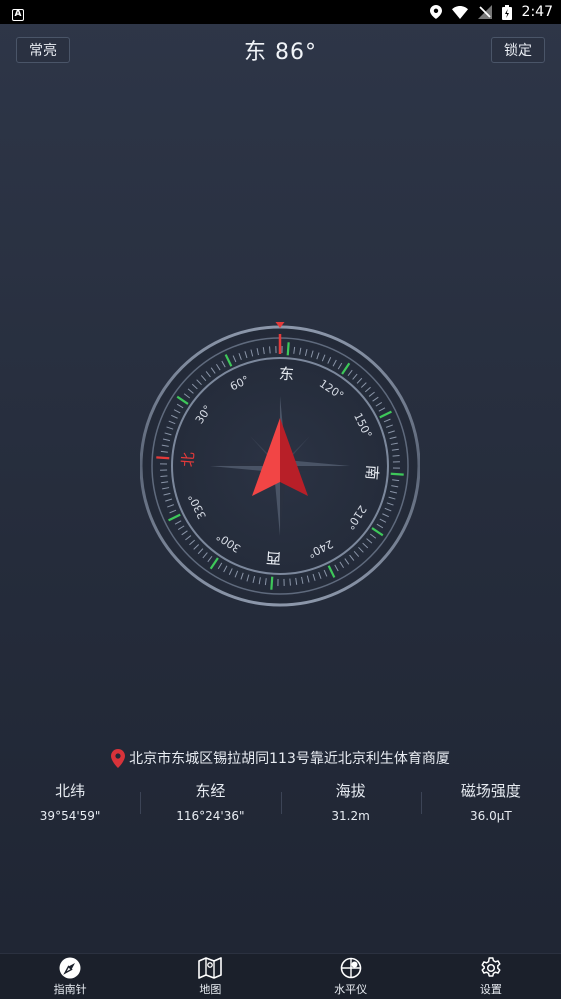 Image resolution: width=561 pixels, height=999 pixels. What do you see at coordinates (350, 967) in the screenshot?
I see `level-icon` at bounding box center [350, 967].